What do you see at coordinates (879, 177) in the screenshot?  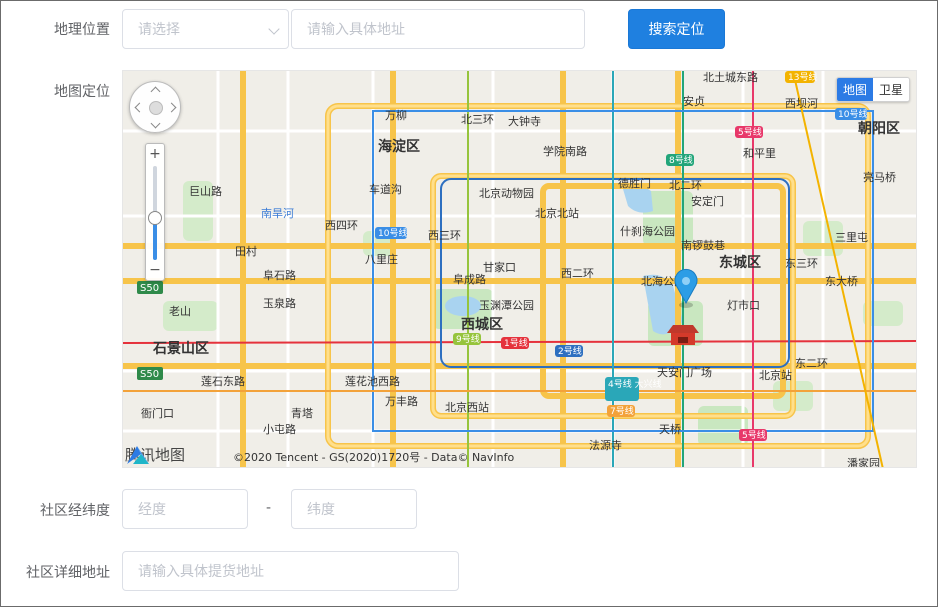 I see `map-place-label: 亮马桥` at bounding box center [879, 177].